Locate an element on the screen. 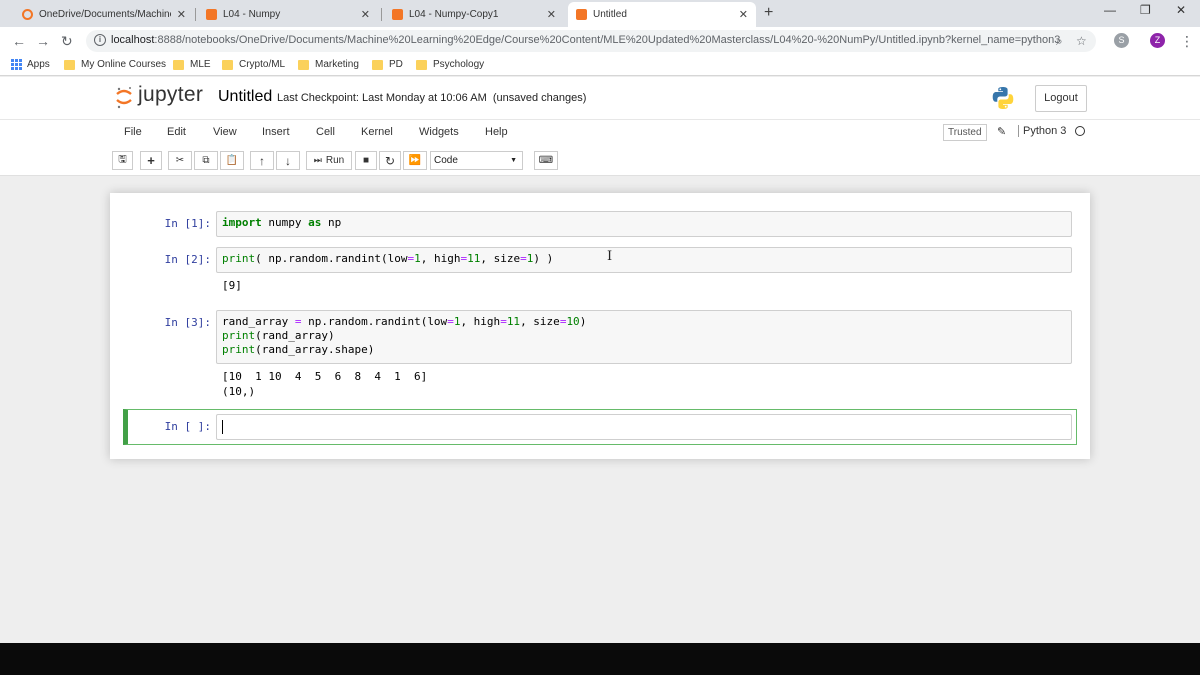 The width and height of the screenshot is (1200, 675). cell-output: [10 1 10 4 5 6 8 4 1 6] is located at coordinates (325, 376).